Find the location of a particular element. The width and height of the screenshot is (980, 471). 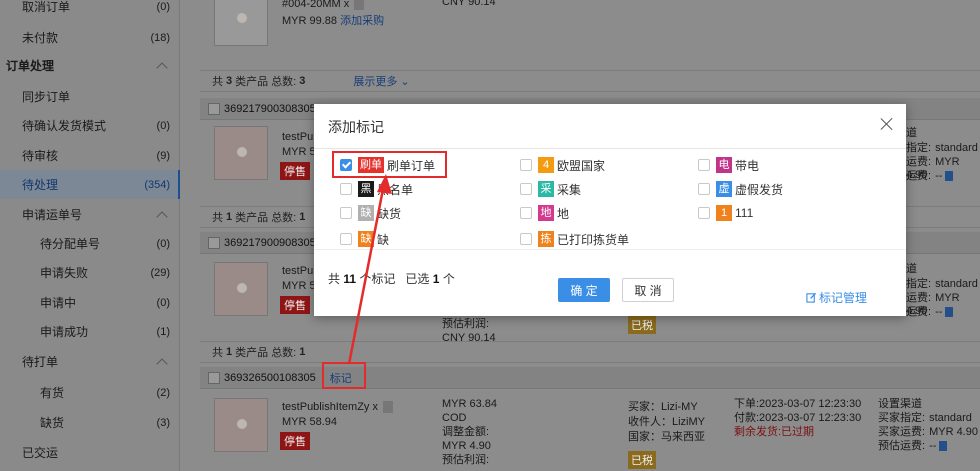

mark-option: 缺缺货 is located at coordinates (370, 213).